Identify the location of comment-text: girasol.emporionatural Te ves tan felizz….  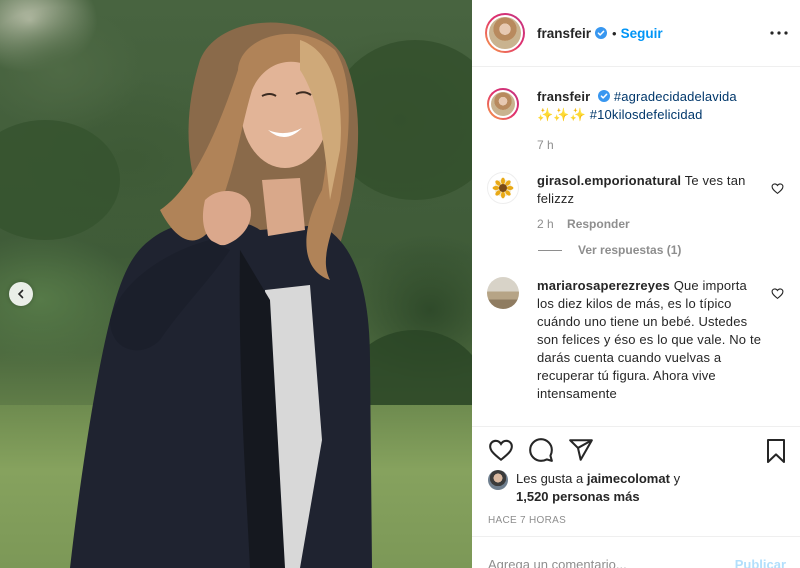
(649, 190).